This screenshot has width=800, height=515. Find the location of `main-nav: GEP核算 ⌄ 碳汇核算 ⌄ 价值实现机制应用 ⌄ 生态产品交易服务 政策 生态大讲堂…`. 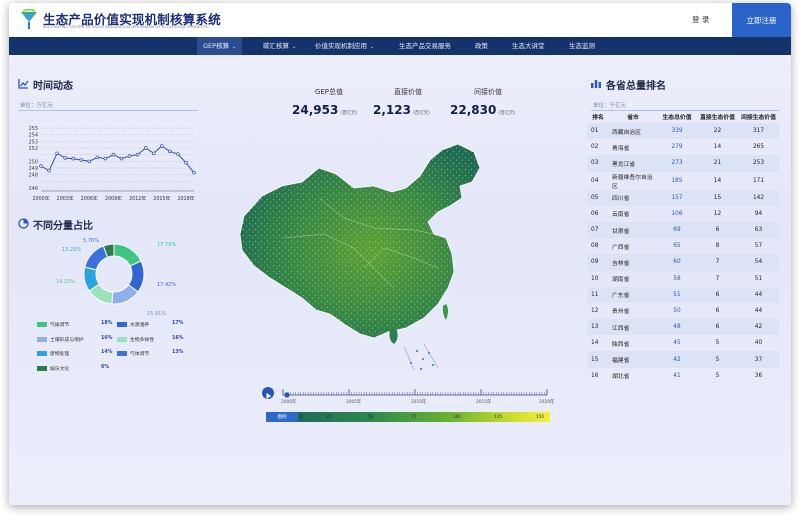

main-nav: GEP核算 ⌄ 碳汇核算 ⌄ 价值实现机制应用 ⌄ 生态产品交易服务 政策 生态大讲堂… is located at coordinates (400, 46).